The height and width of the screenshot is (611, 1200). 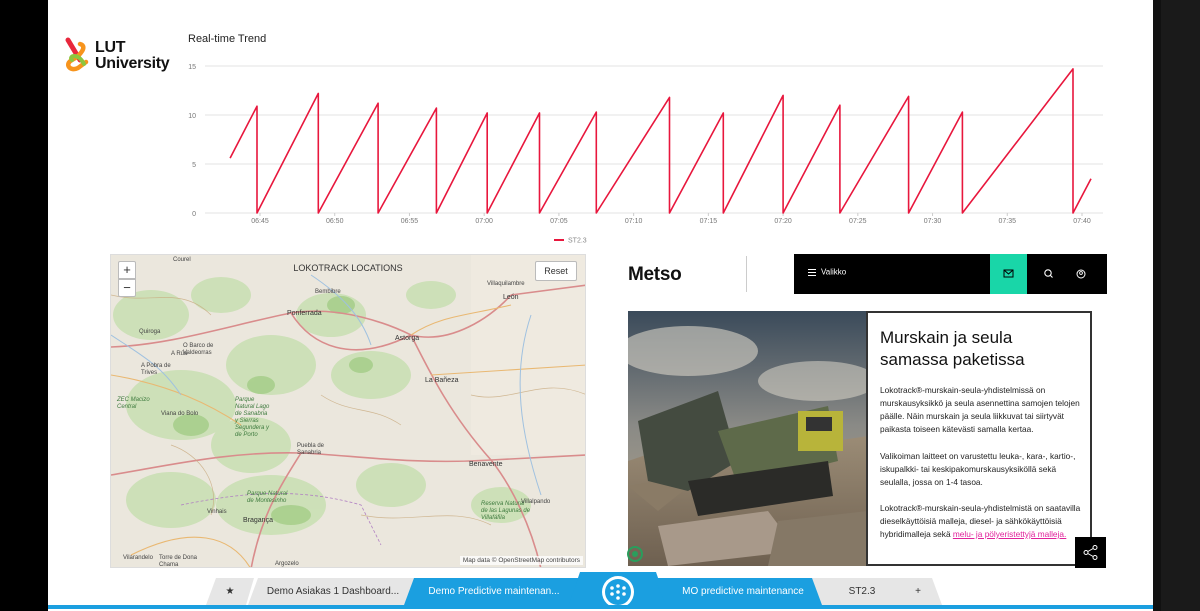 What do you see at coordinates (178, 561) in the screenshot?
I see `map-place: Torre de Dona Chama` at bounding box center [178, 561].